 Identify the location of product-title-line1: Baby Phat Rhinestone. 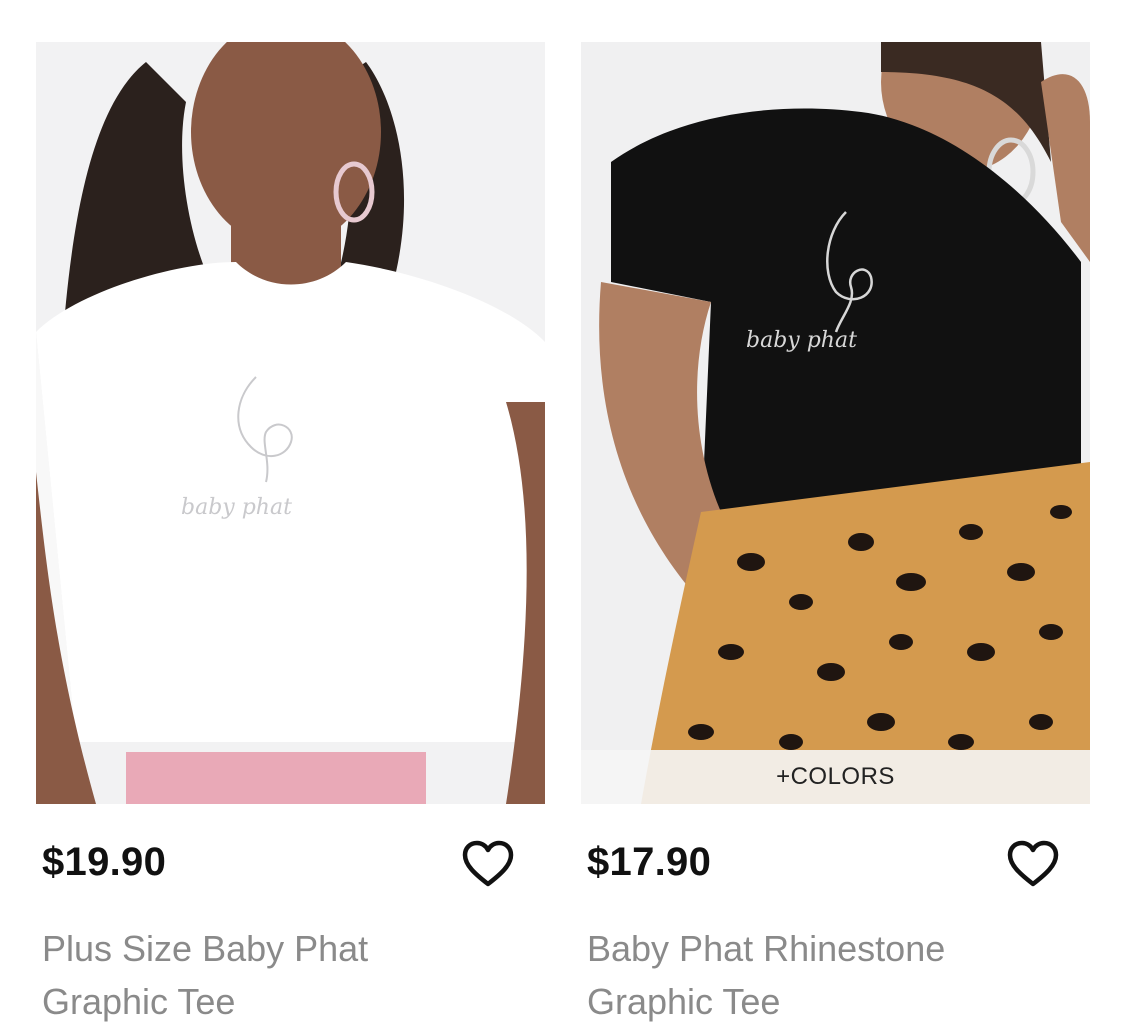
(766, 948).